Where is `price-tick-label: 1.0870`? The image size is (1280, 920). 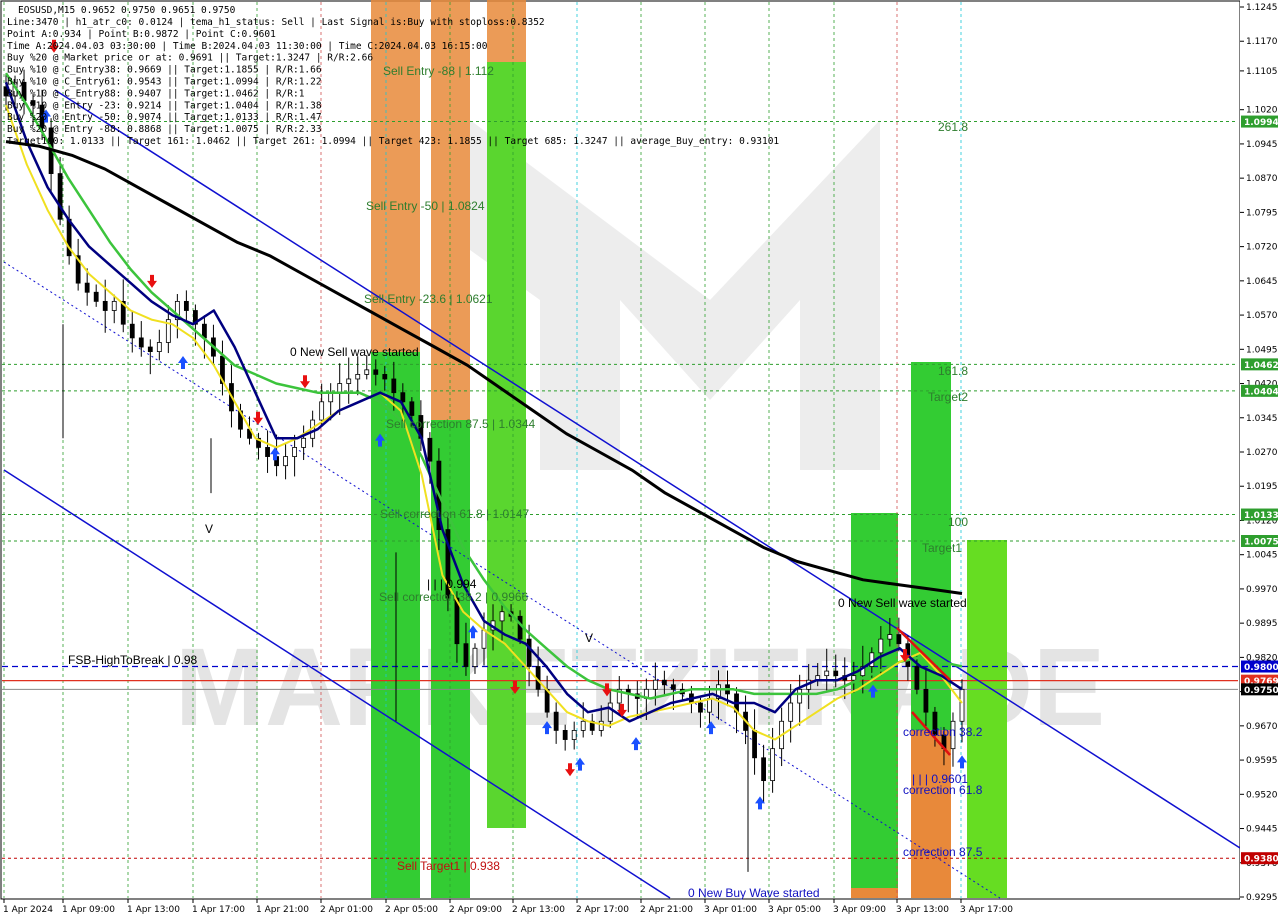 price-tick-label: 1.0870 is located at coordinates (1262, 179).